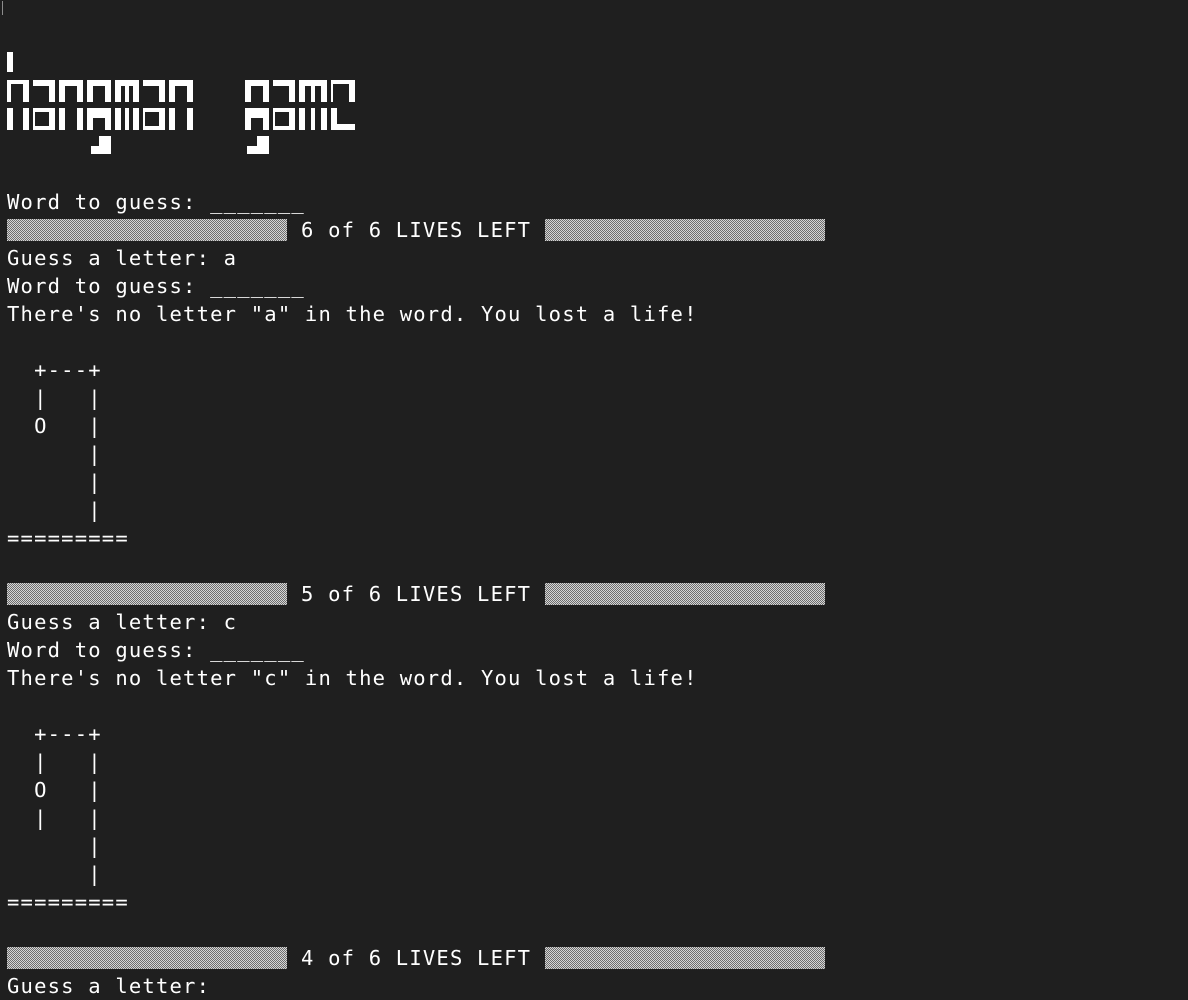 The image size is (1188, 1000). I want to click on gallows-drawing: +---+ | | O | | | | =========, so click(68, 454).